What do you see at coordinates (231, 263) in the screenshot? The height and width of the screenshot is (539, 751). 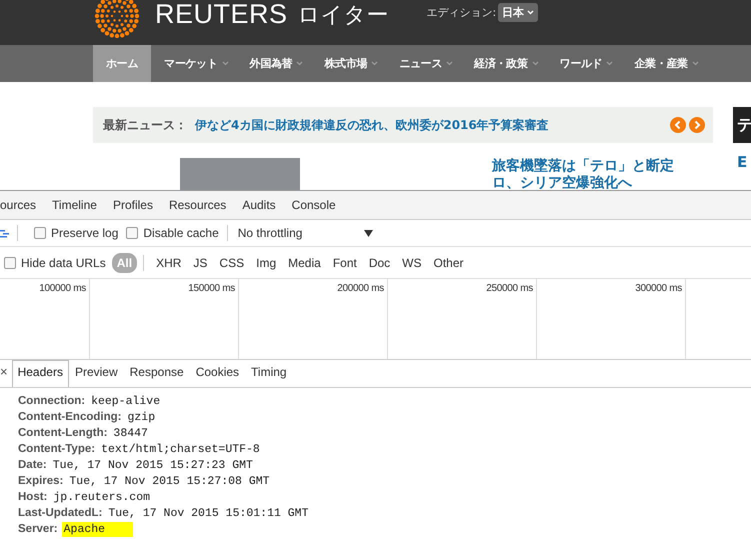 I see `resource-type-filter: CSS` at bounding box center [231, 263].